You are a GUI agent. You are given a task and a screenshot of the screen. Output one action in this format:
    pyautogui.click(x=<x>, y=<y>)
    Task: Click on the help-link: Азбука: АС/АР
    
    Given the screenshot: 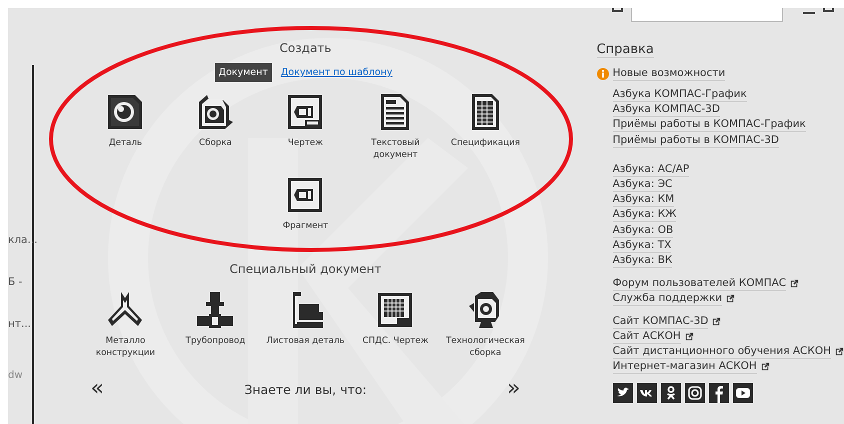 What is the action you would take?
    pyautogui.click(x=651, y=169)
    